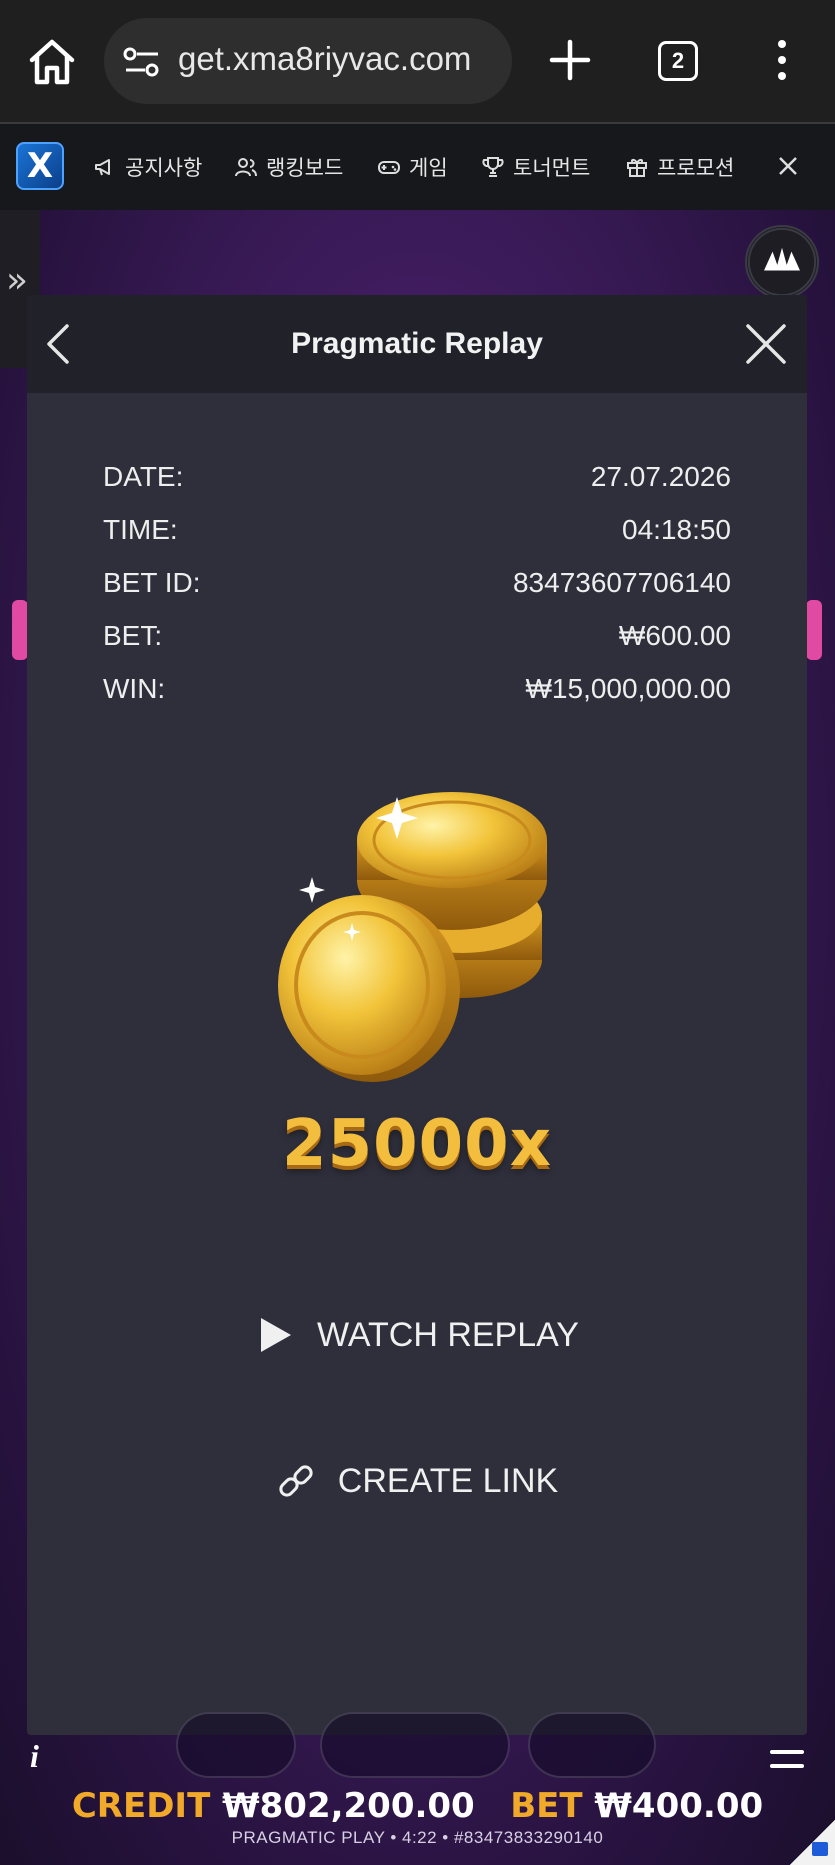 The height and width of the screenshot is (1865, 835). Describe the element at coordinates (305, 168) in the screenshot. I see `nav-item-label: 랭킹보드` at that location.